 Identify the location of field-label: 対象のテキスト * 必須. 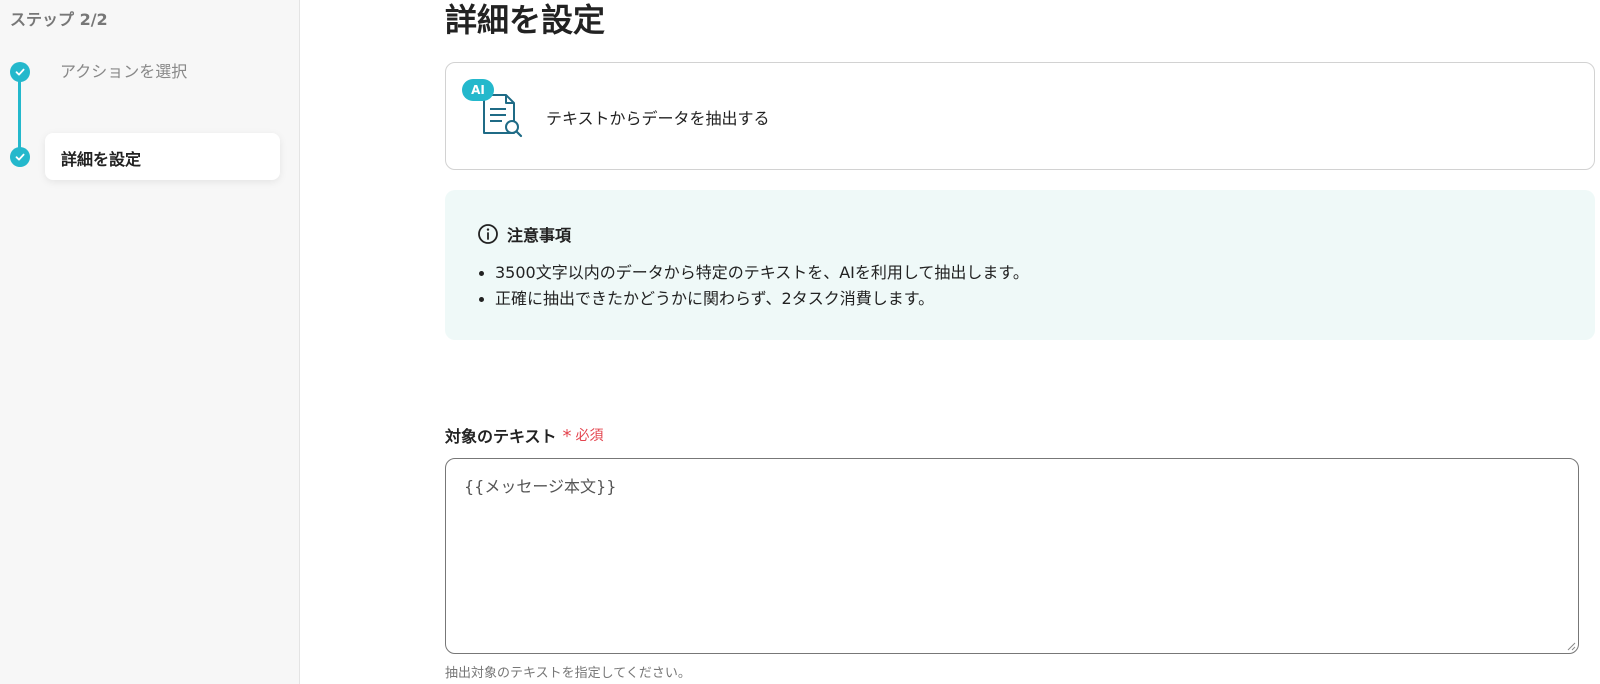
(524, 435).